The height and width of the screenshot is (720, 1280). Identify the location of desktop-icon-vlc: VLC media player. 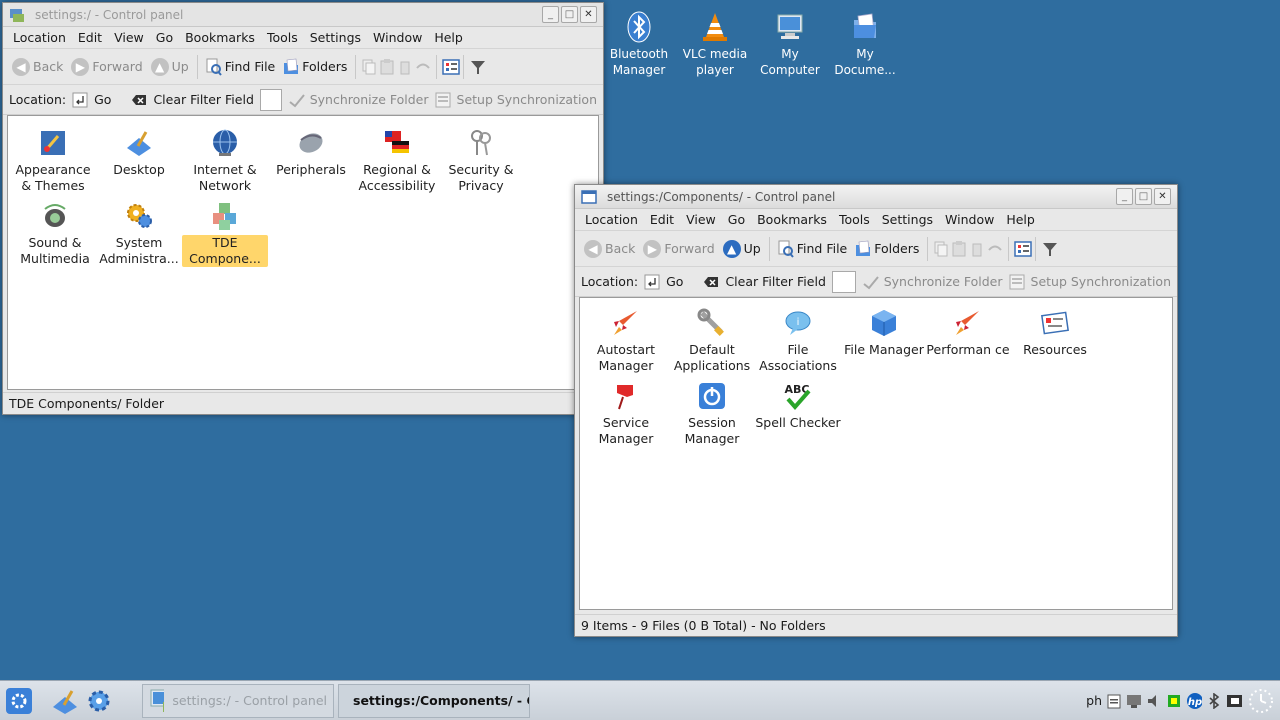
(715, 44).